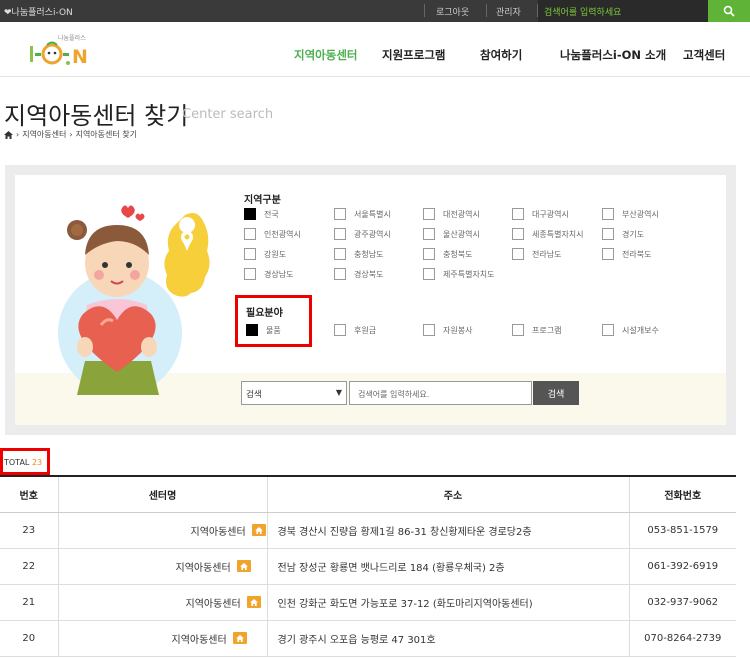  Describe the element at coordinates (501, 55) in the screenshot. I see `nav-participate: 참여하기` at that location.